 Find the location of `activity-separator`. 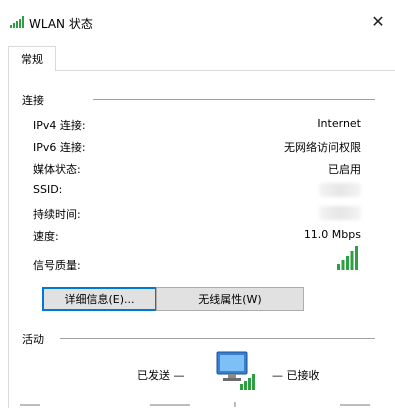

activity-separator is located at coordinates (217, 338).